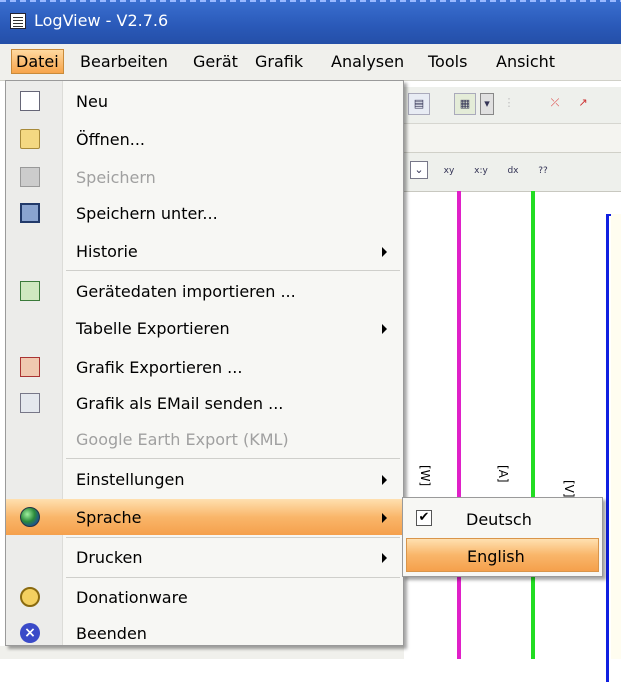 The width and height of the screenshot is (621, 682). What do you see at coordinates (116, 177) in the screenshot?
I see `menu-item-label: Speichern` at bounding box center [116, 177].